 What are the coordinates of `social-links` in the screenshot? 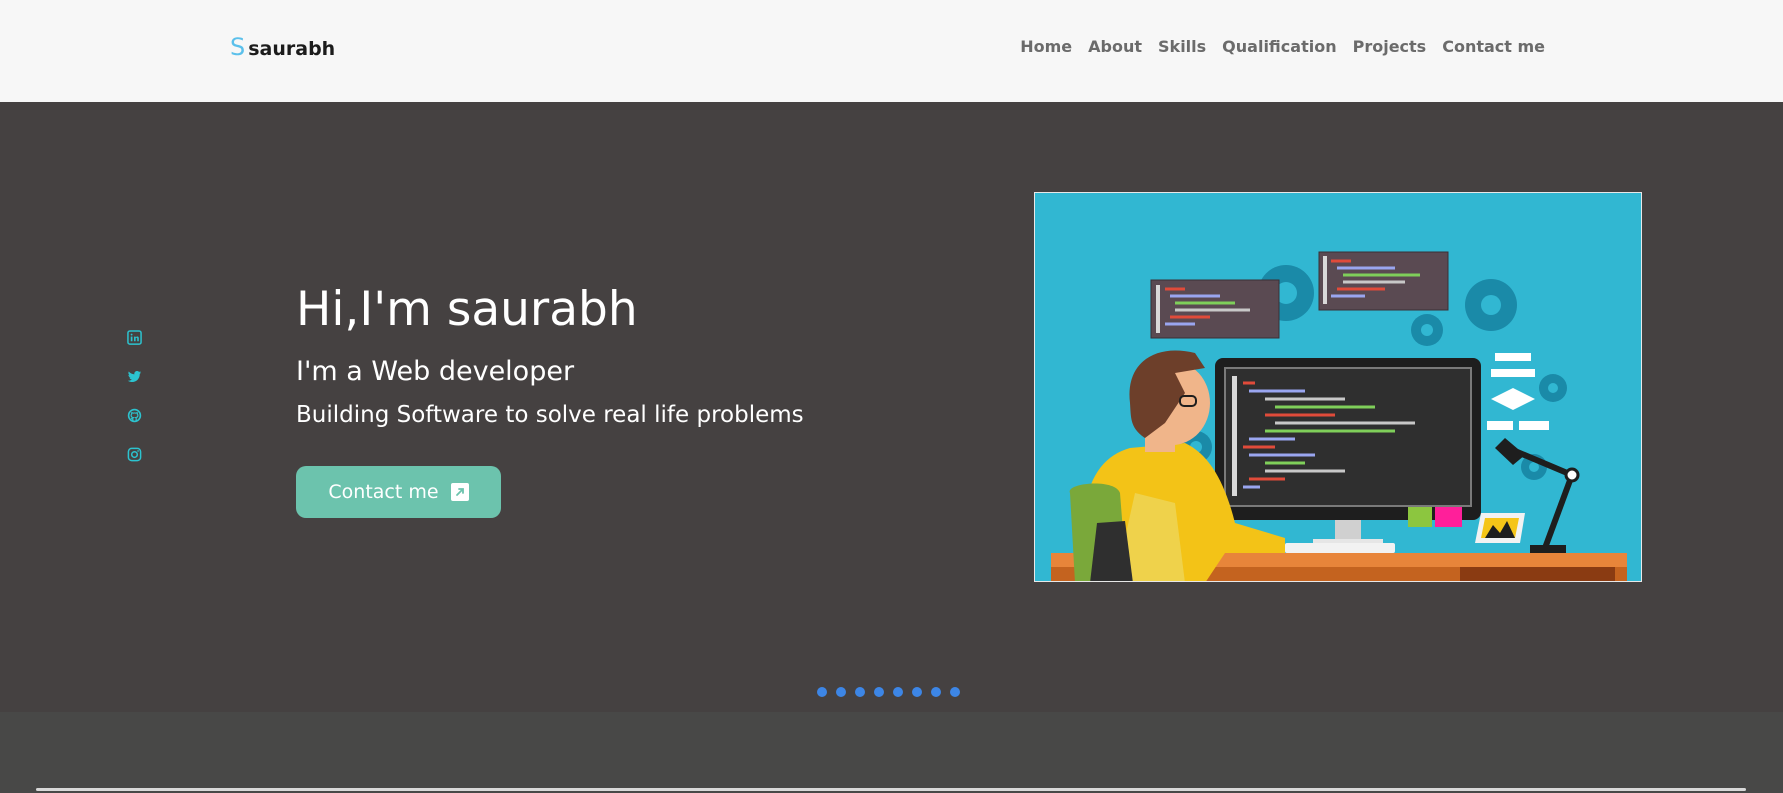 It's located at (134, 395).